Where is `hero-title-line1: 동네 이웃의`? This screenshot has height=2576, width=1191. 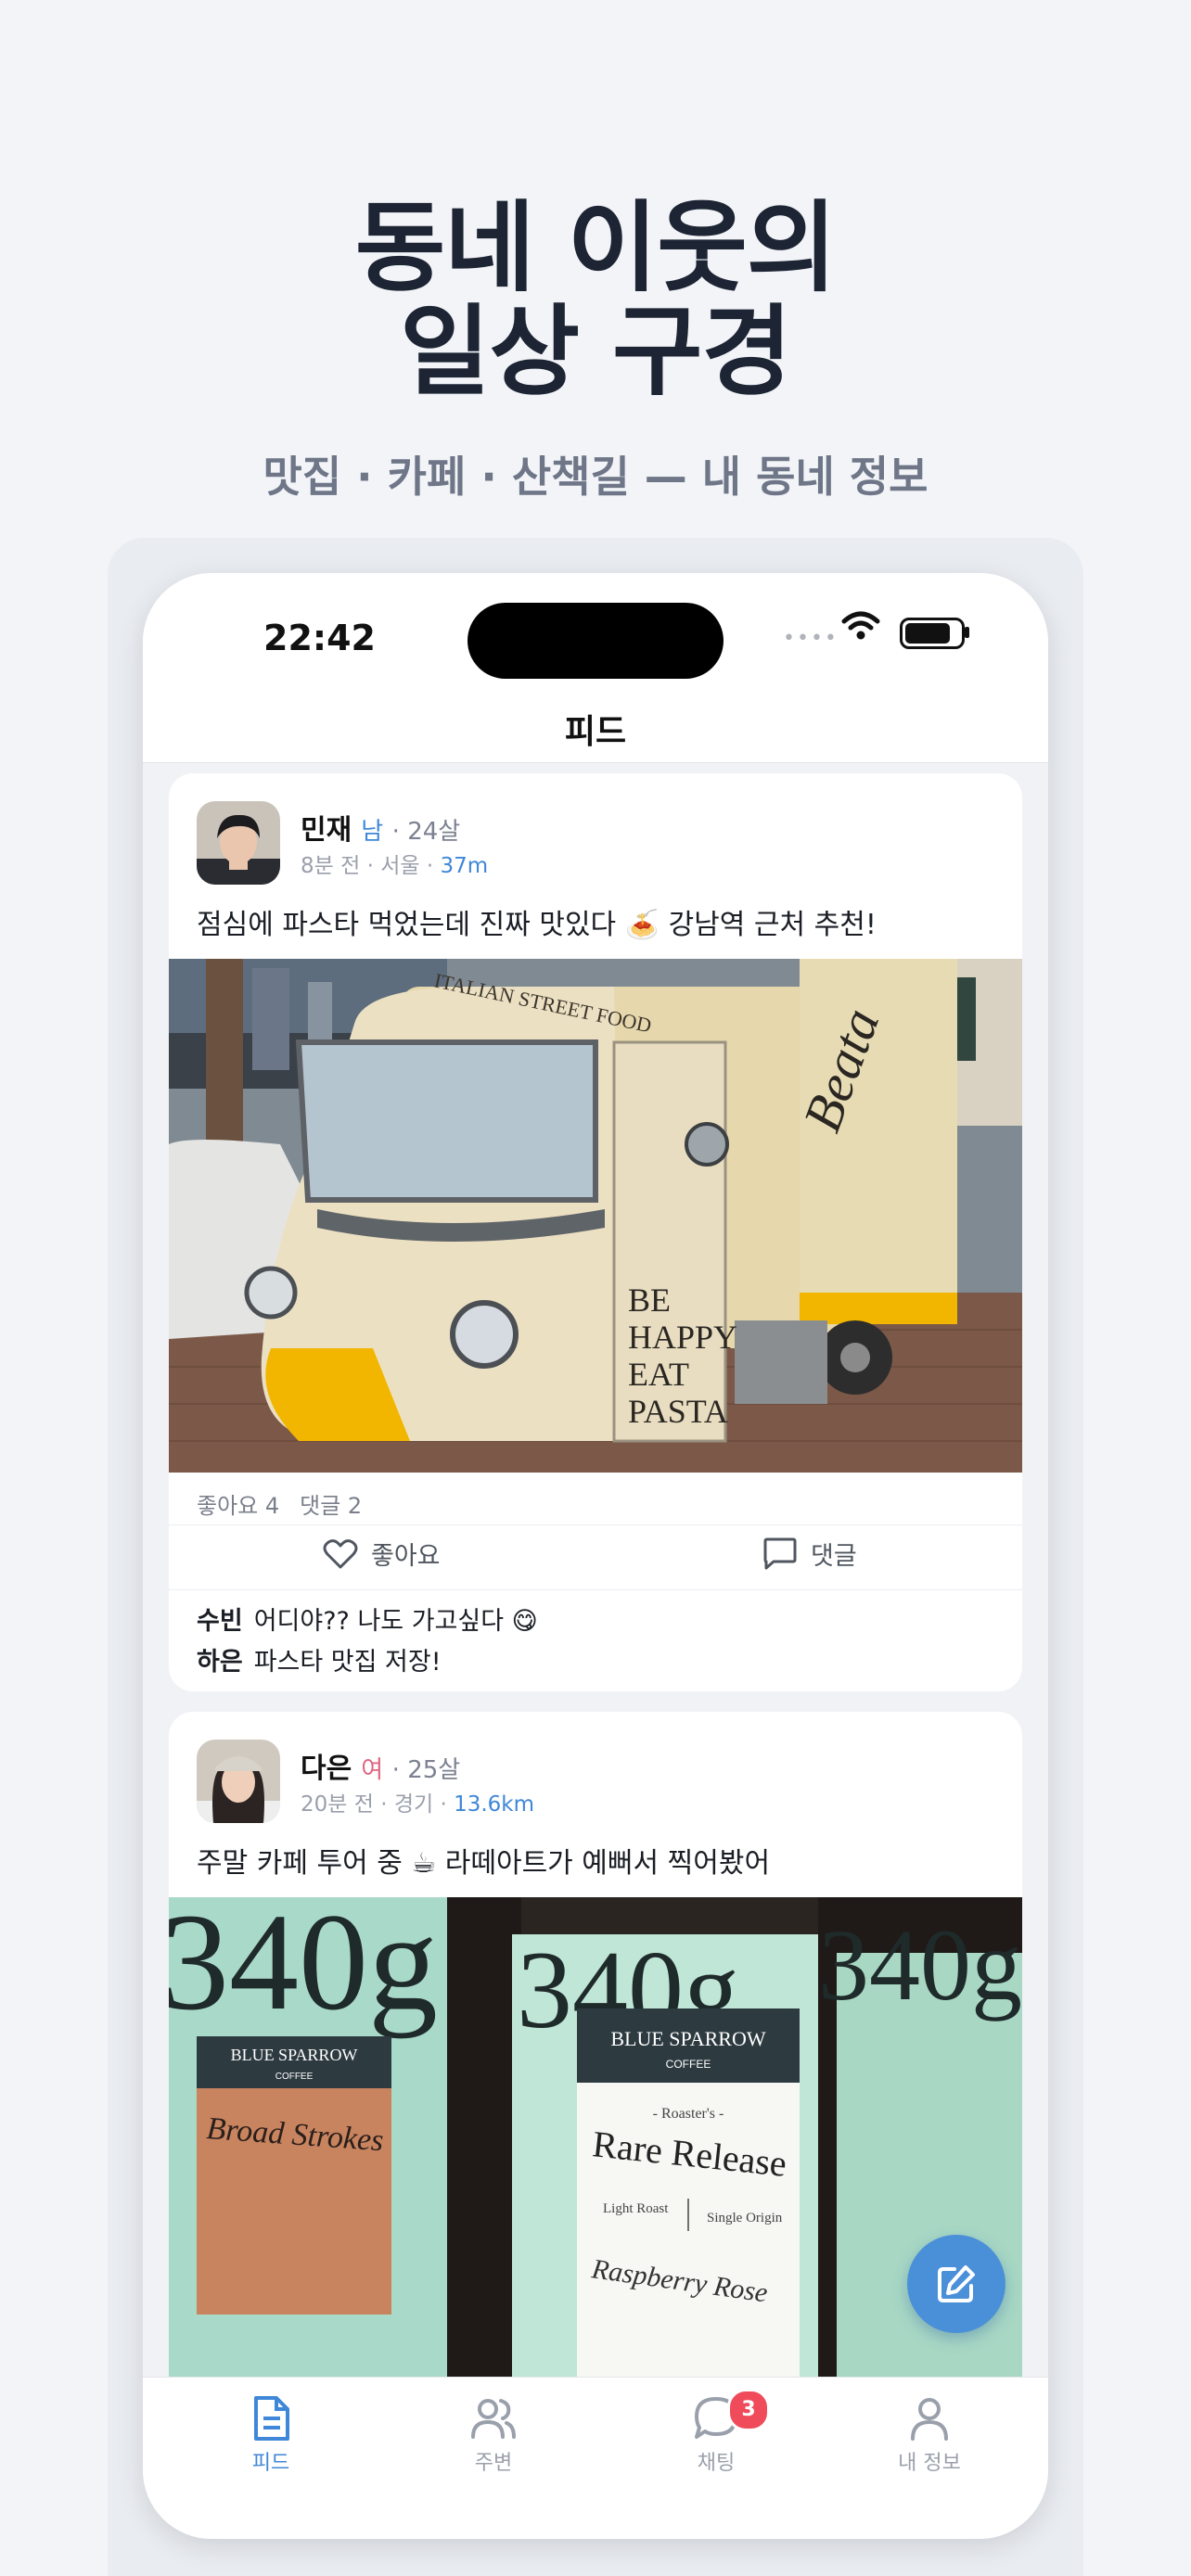
hero-title-line1: 동네 이웃의 is located at coordinates (596, 248).